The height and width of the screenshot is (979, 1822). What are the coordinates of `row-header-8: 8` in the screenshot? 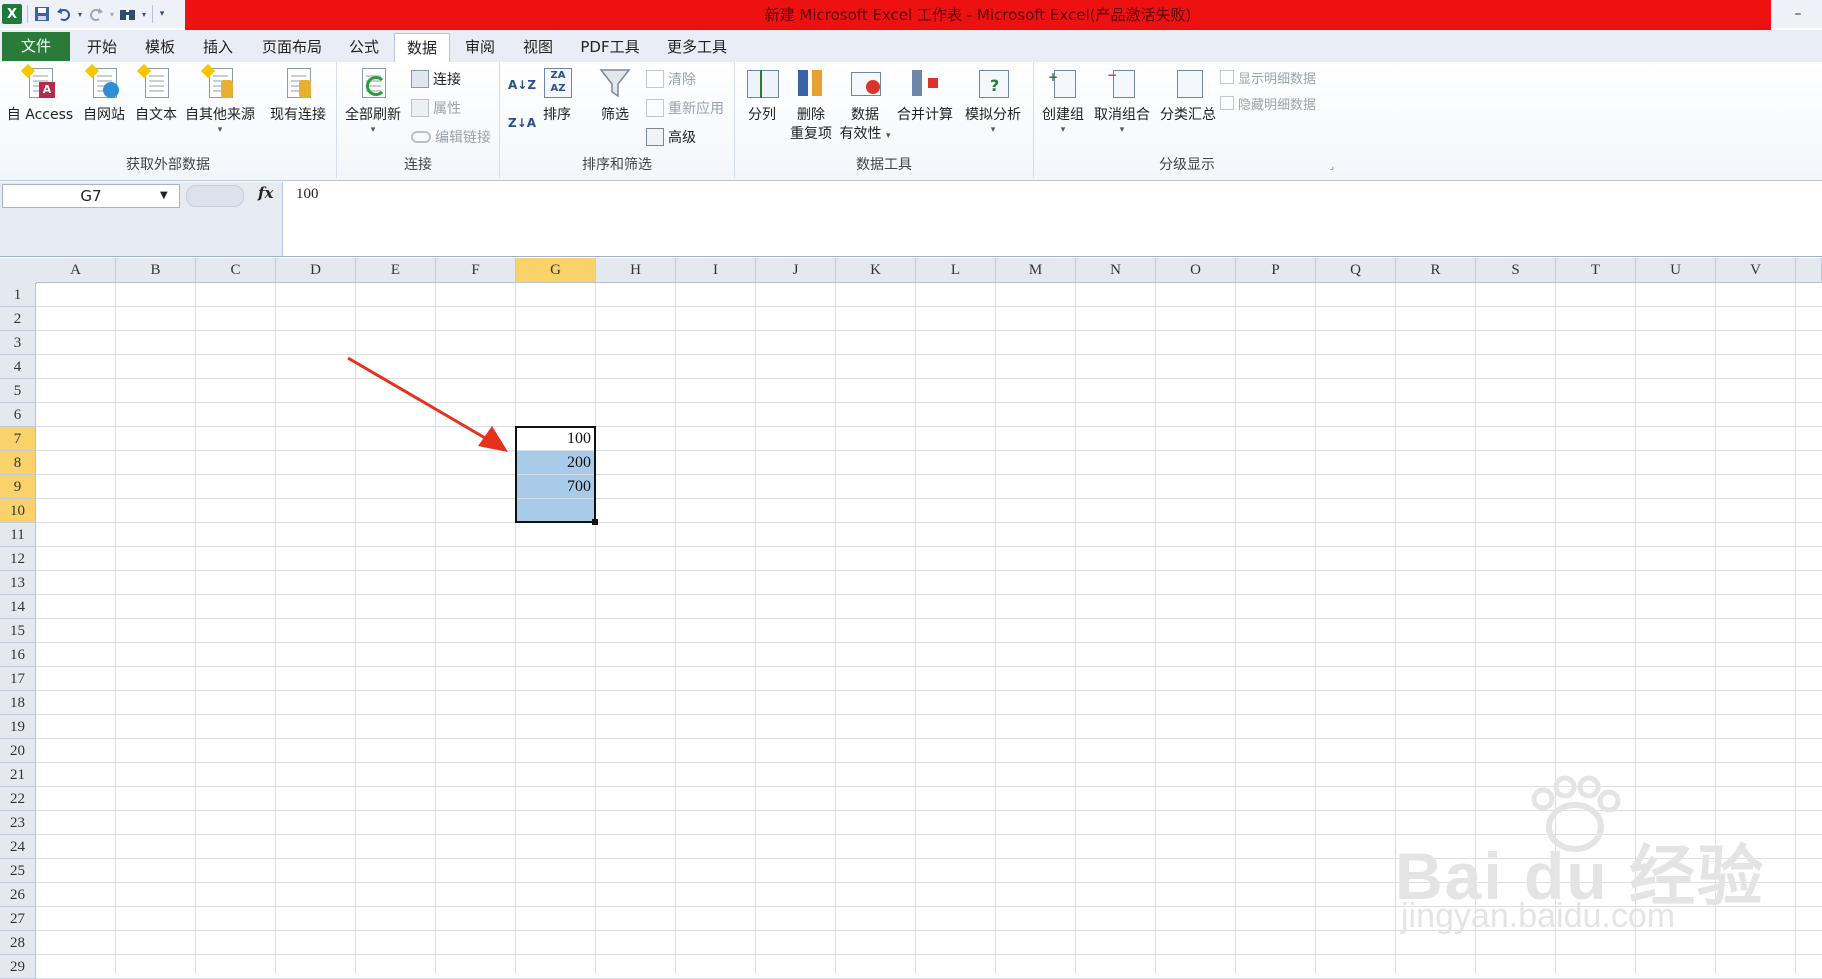 It's located at (18, 463).